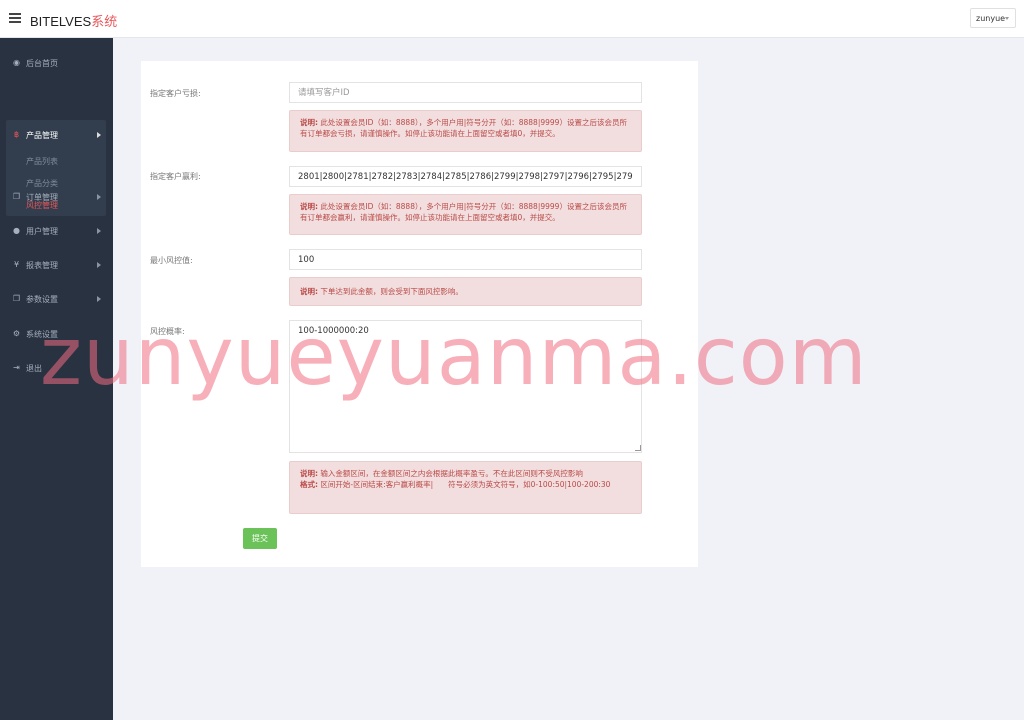  I want to click on min-risk-input, so click(465, 259).